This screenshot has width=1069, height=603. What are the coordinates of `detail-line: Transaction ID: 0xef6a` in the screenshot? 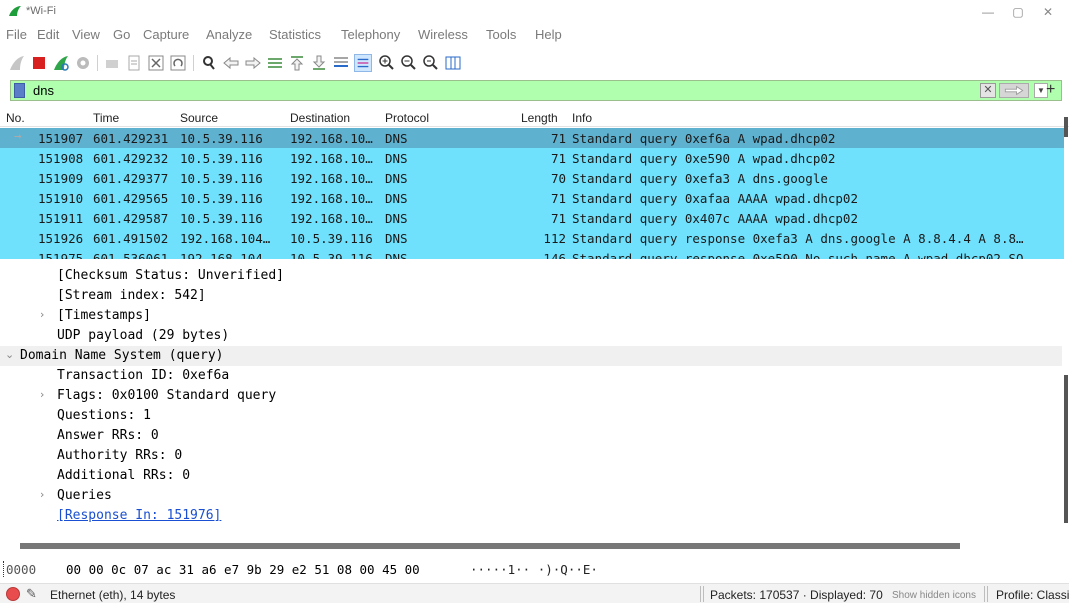 It's located at (531, 376).